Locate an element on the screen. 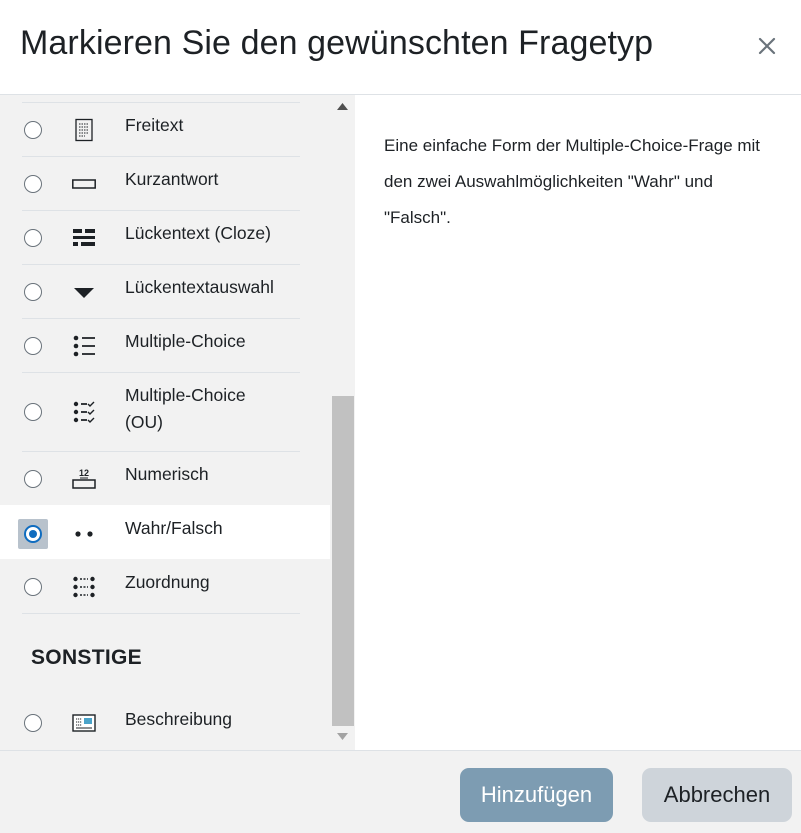 Image resolution: width=801 pixels, height=833 pixels. radio-lueckentext-cloze is located at coordinates (33, 238).